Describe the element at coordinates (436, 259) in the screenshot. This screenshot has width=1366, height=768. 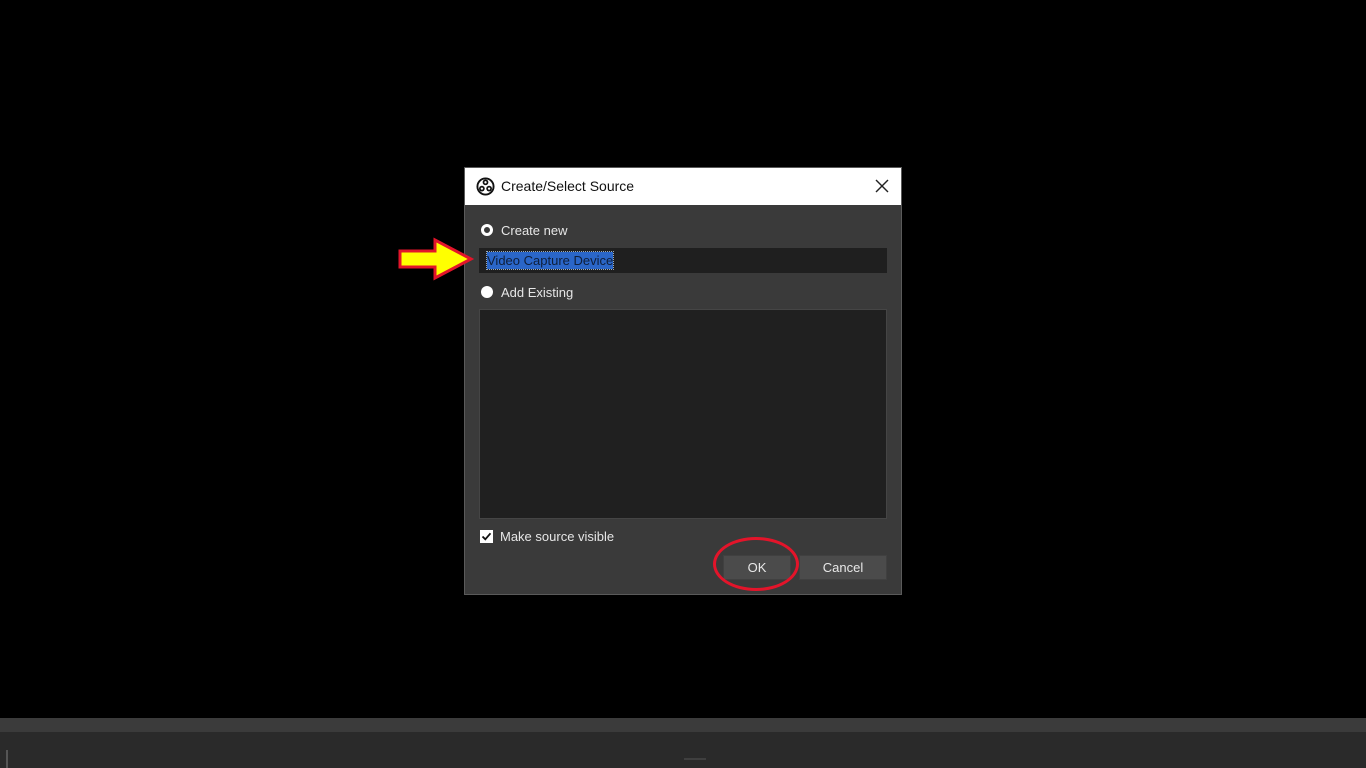
I see `annotation-arrow-icon` at that location.